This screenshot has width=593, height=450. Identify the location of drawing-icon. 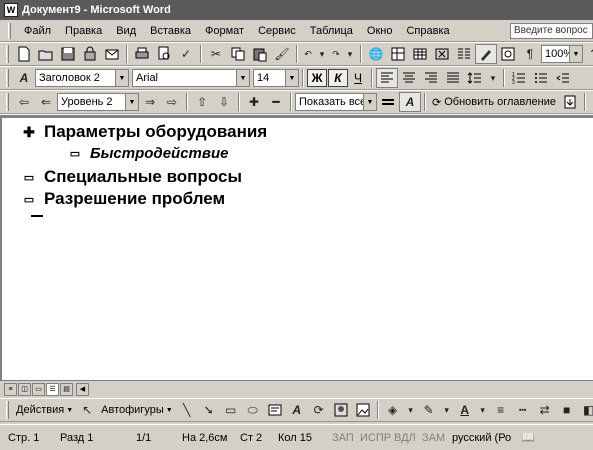
(486, 54).